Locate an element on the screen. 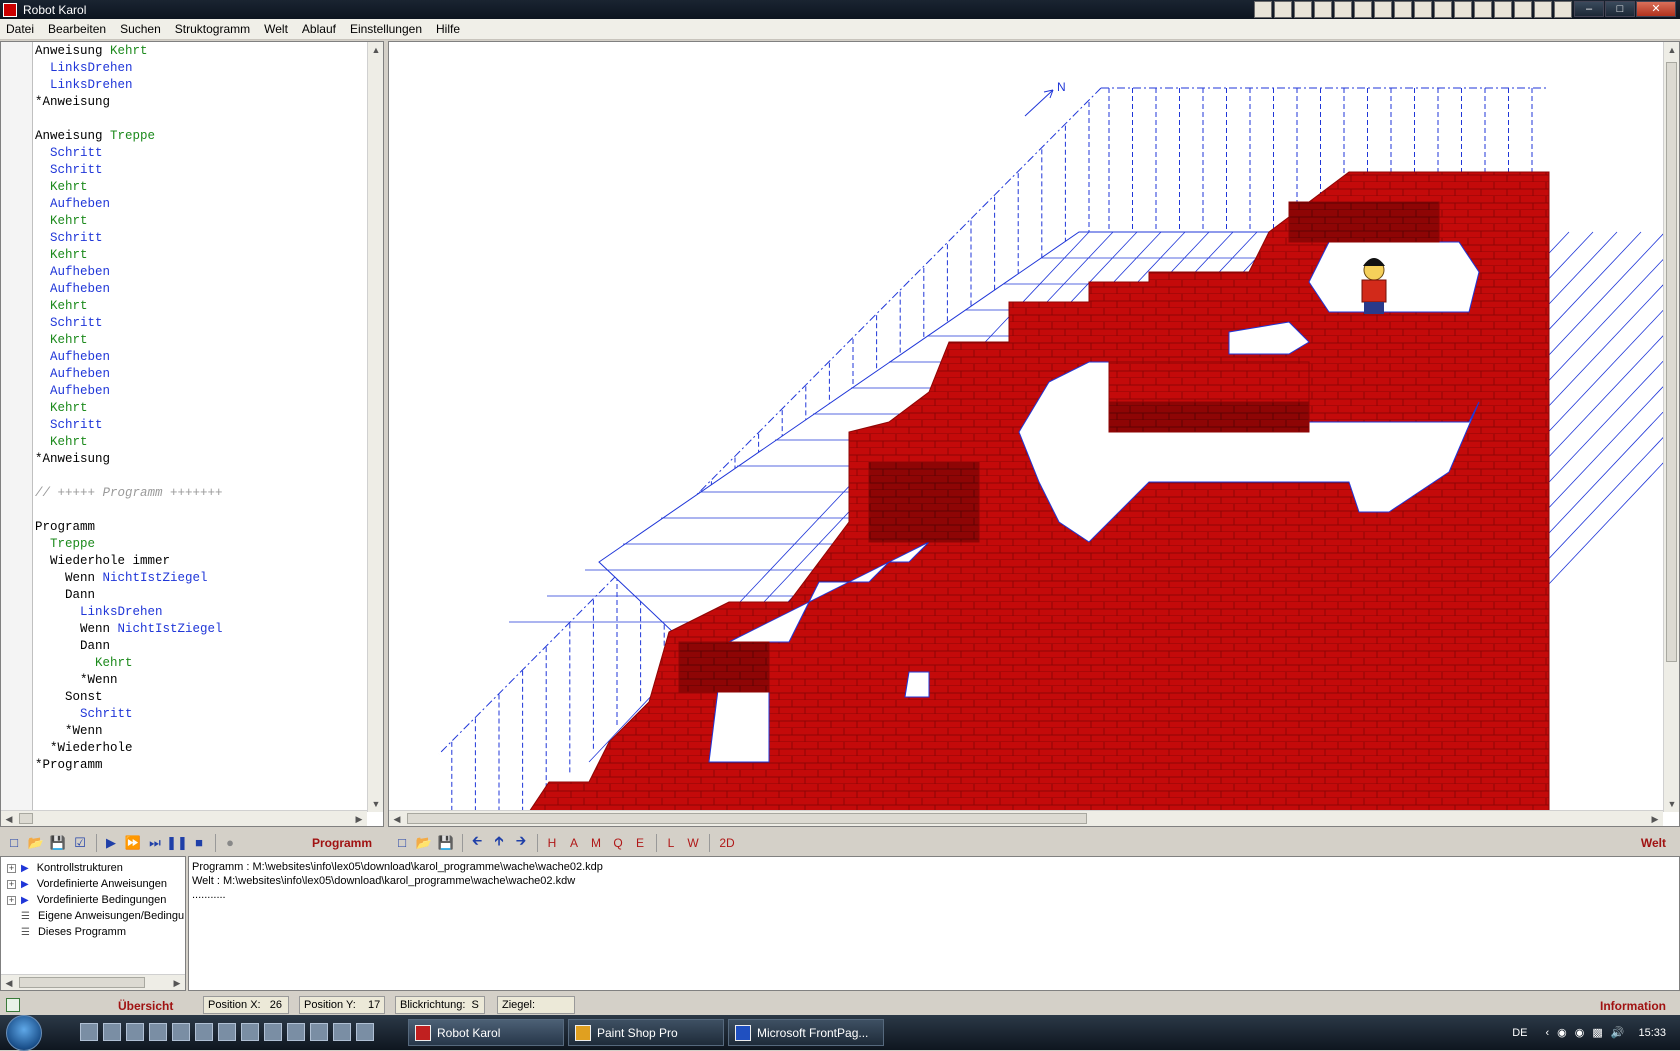 The image size is (1680, 1051). step-icon: ⏭ is located at coordinates (155, 843).